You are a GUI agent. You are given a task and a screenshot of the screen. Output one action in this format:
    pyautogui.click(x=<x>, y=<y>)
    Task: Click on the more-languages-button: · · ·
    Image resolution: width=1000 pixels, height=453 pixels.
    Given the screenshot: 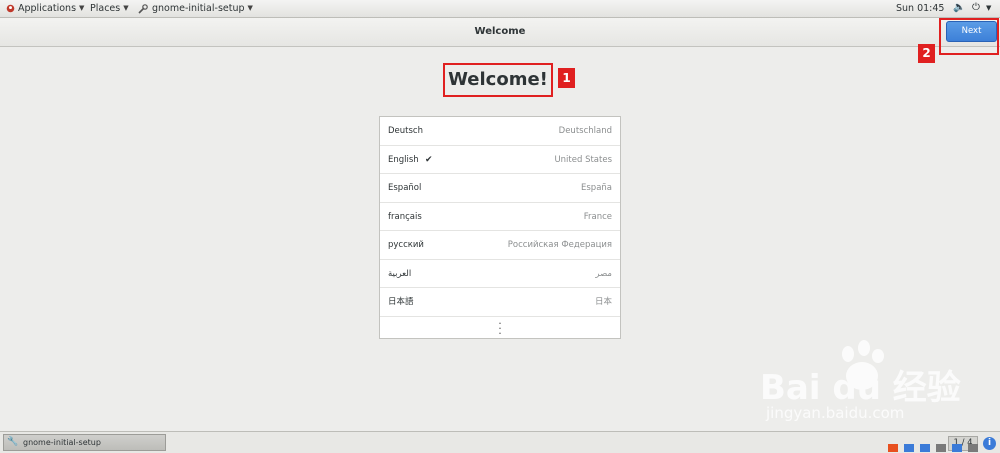 What is the action you would take?
    pyautogui.click(x=500, y=328)
    